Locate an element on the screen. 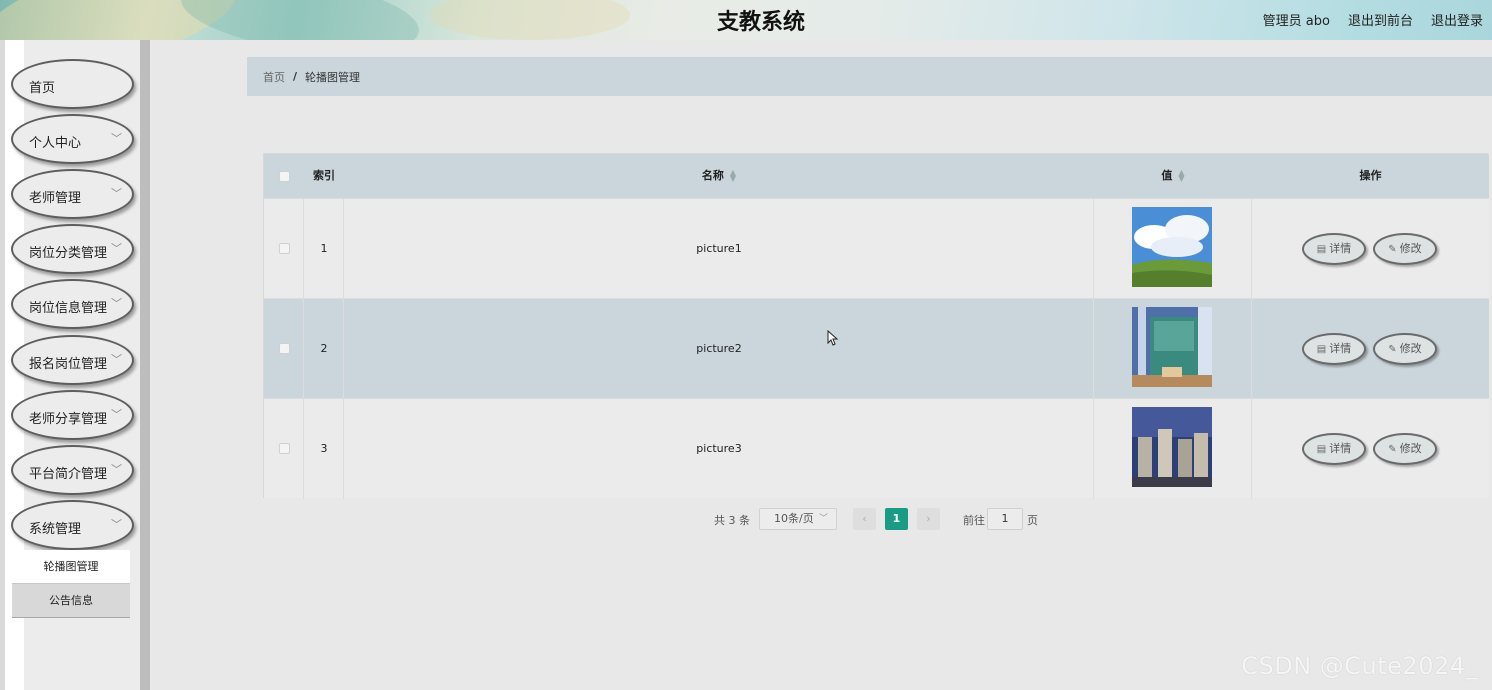 The height and width of the screenshot is (690, 1492). sidebar-item-job-category-management: 岗位分类管理 ﹀ is located at coordinates (72, 249).